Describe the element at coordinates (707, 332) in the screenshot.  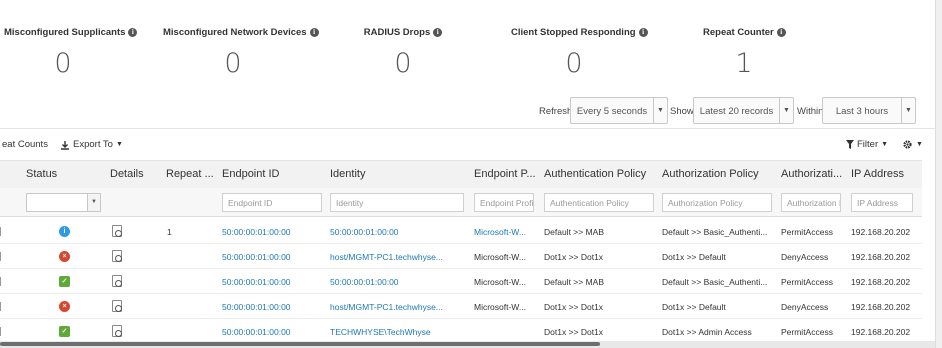
I see `authorization-policy: Dot1x >> Admin Access` at that location.